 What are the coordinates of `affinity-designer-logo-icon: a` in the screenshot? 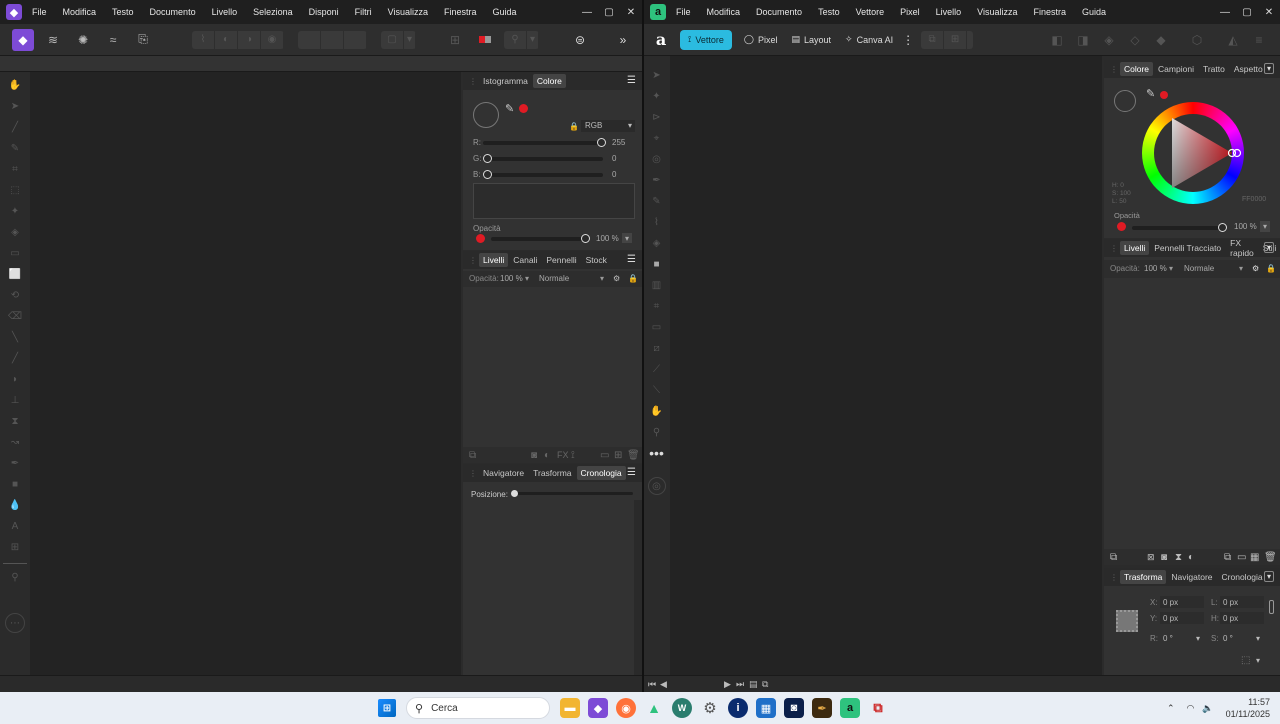 It's located at (658, 12).